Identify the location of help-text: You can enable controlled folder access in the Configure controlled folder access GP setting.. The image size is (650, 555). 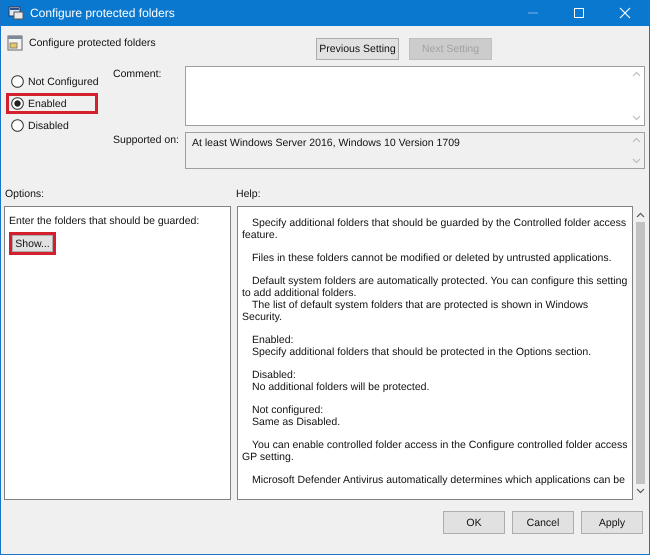
(435, 451).